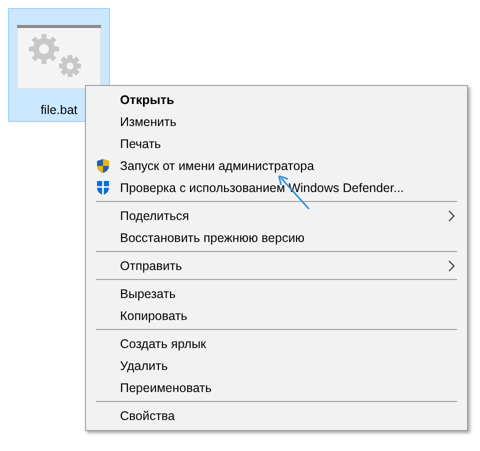 The image size is (480, 451). I want to click on menu-item: Свойства, so click(276, 416).